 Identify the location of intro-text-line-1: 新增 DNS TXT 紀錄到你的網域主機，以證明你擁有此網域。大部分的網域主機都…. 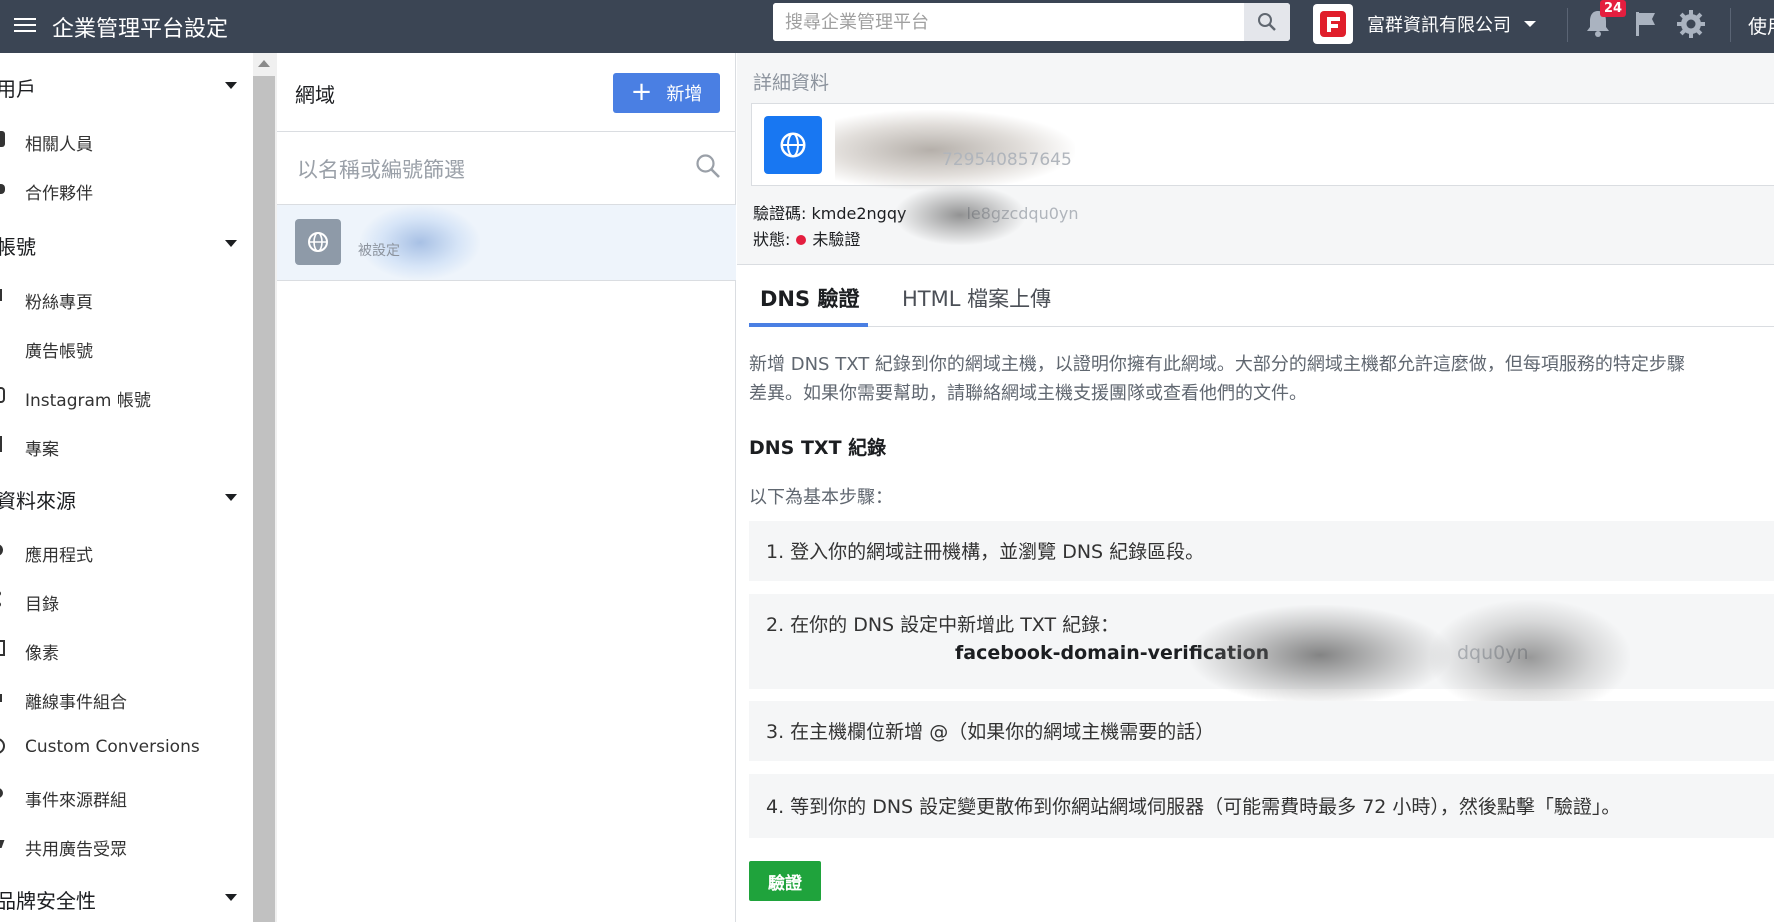
(1217, 364).